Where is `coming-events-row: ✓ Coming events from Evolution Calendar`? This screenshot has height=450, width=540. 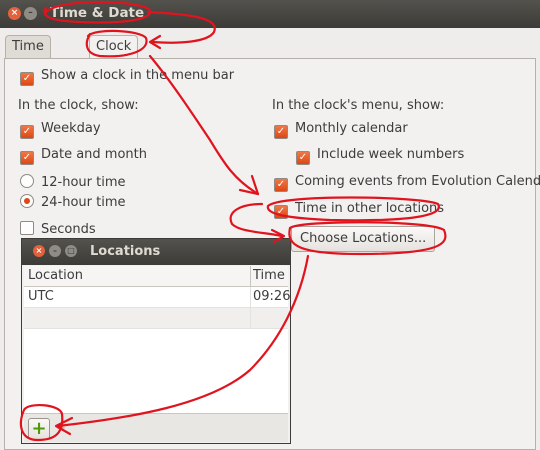 coming-events-row: ✓ Coming events from Evolution Calendar is located at coordinates (407, 183).